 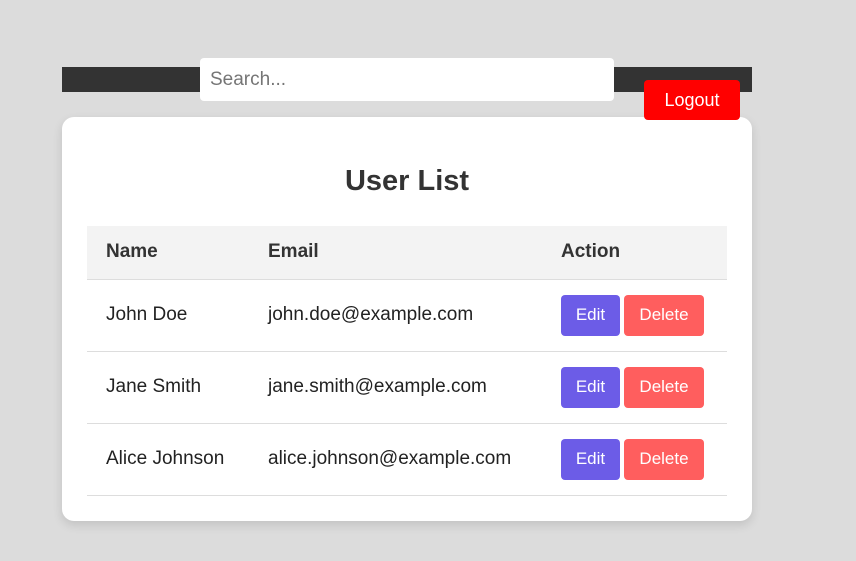 I want to click on table-header-row: Name Email Action, so click(x=407, y=253).